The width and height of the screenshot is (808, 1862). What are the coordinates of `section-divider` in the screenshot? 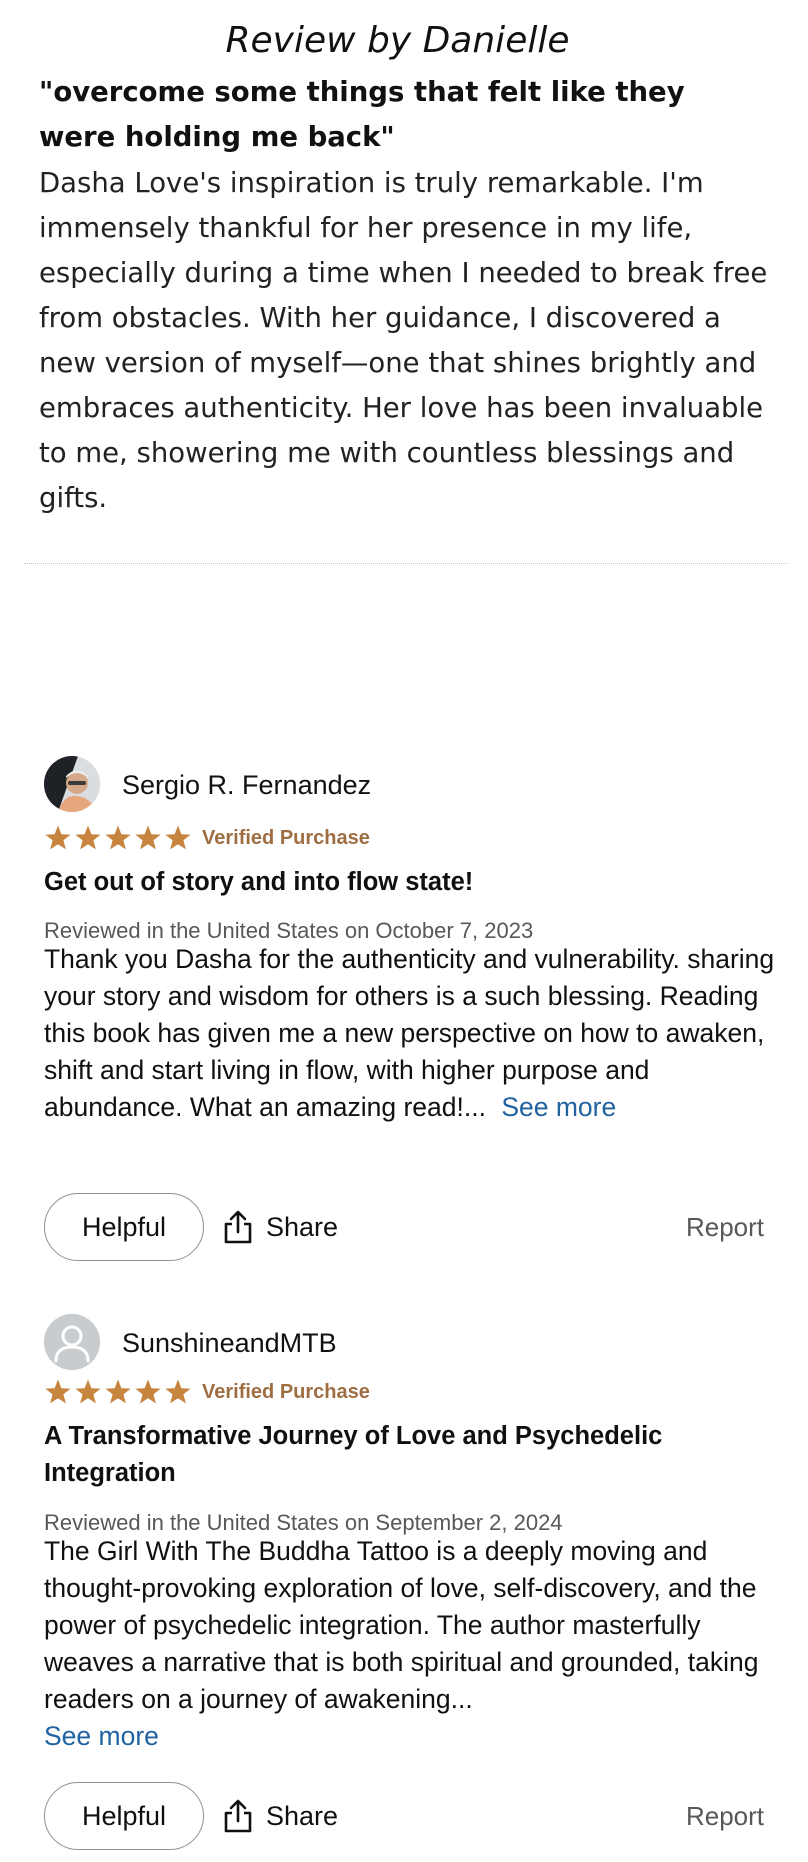 It's located at (406, 563).